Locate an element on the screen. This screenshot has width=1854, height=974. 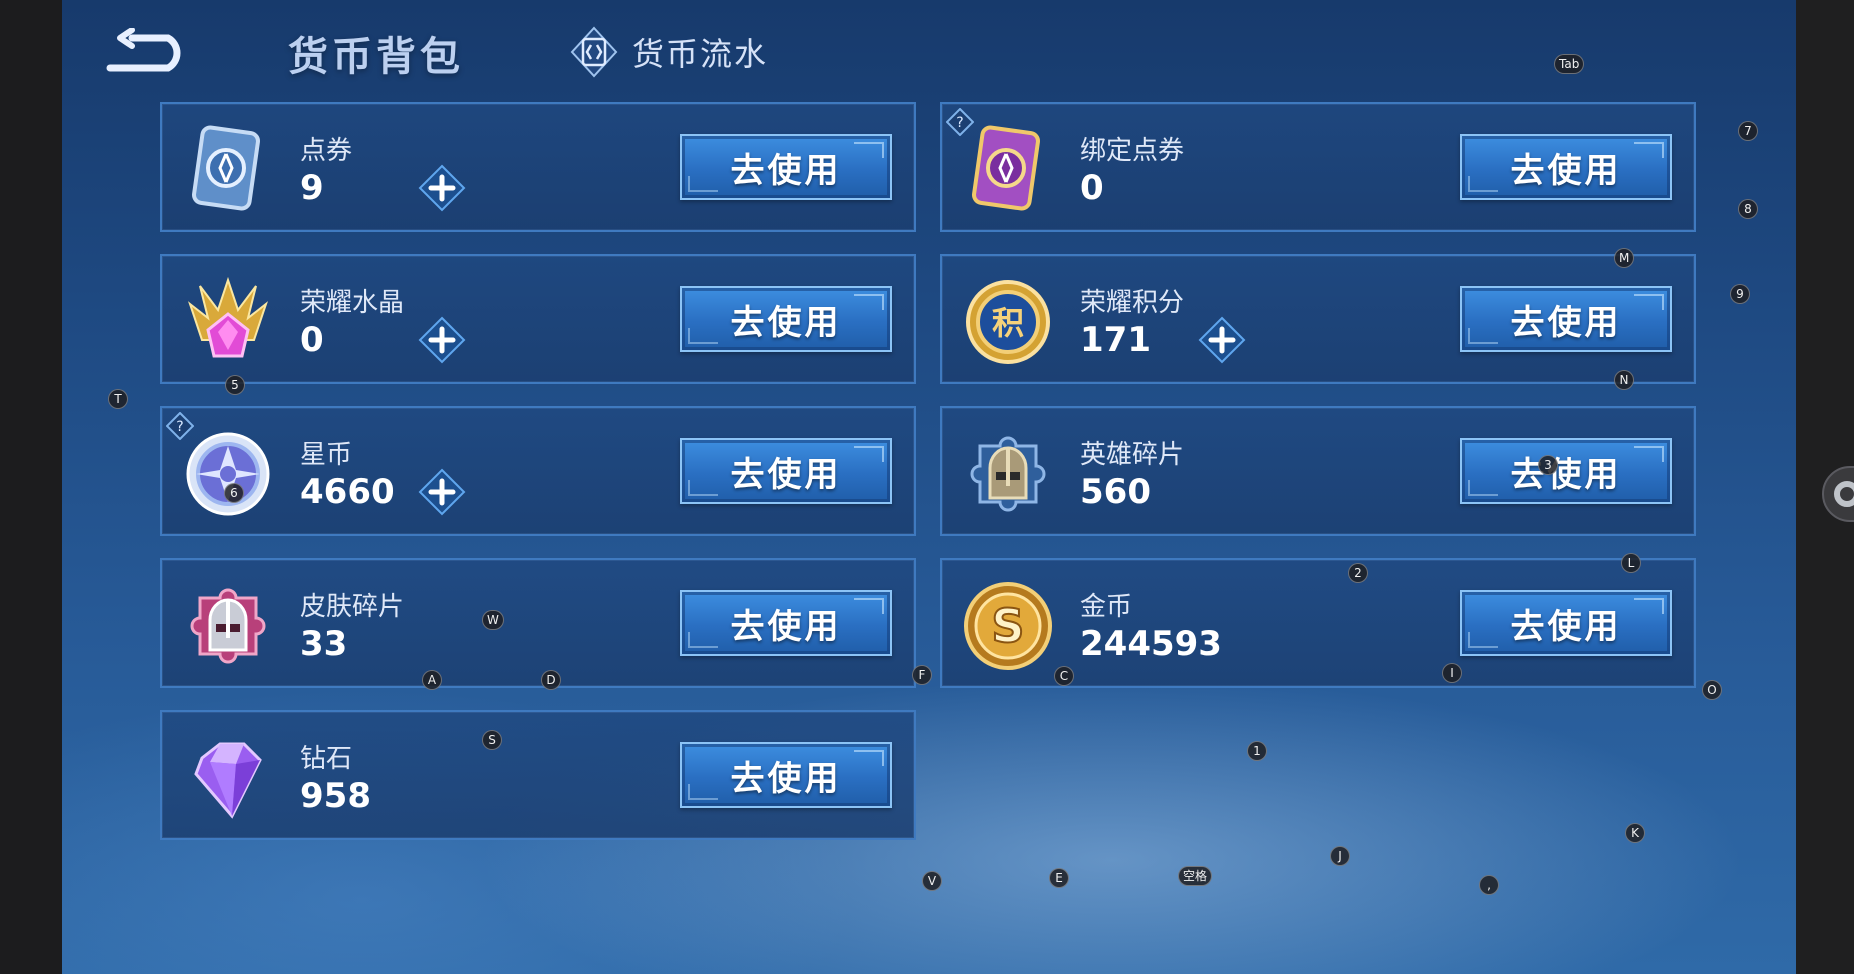
currency-name: 英雄碎片 is located at coordinates (1132, 455).